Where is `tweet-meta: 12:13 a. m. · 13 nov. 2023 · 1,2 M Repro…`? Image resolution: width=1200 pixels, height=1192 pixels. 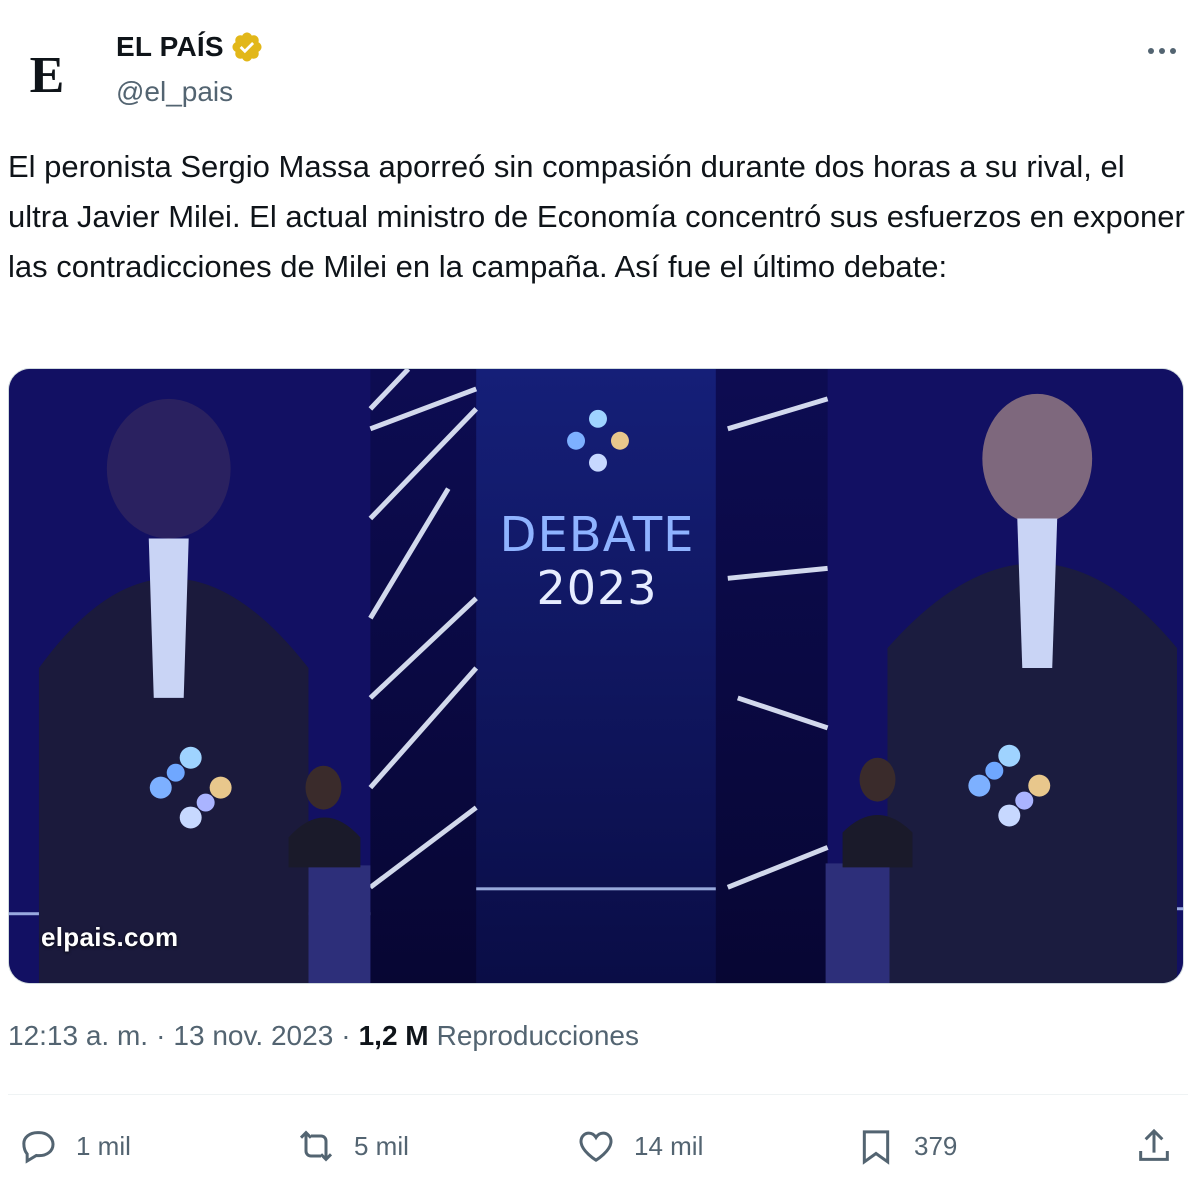 tweet-meta: 12:13 a. m. · 13 nov. 2023 · 1,2 M Repro… is located at coordinates (323, 1036).